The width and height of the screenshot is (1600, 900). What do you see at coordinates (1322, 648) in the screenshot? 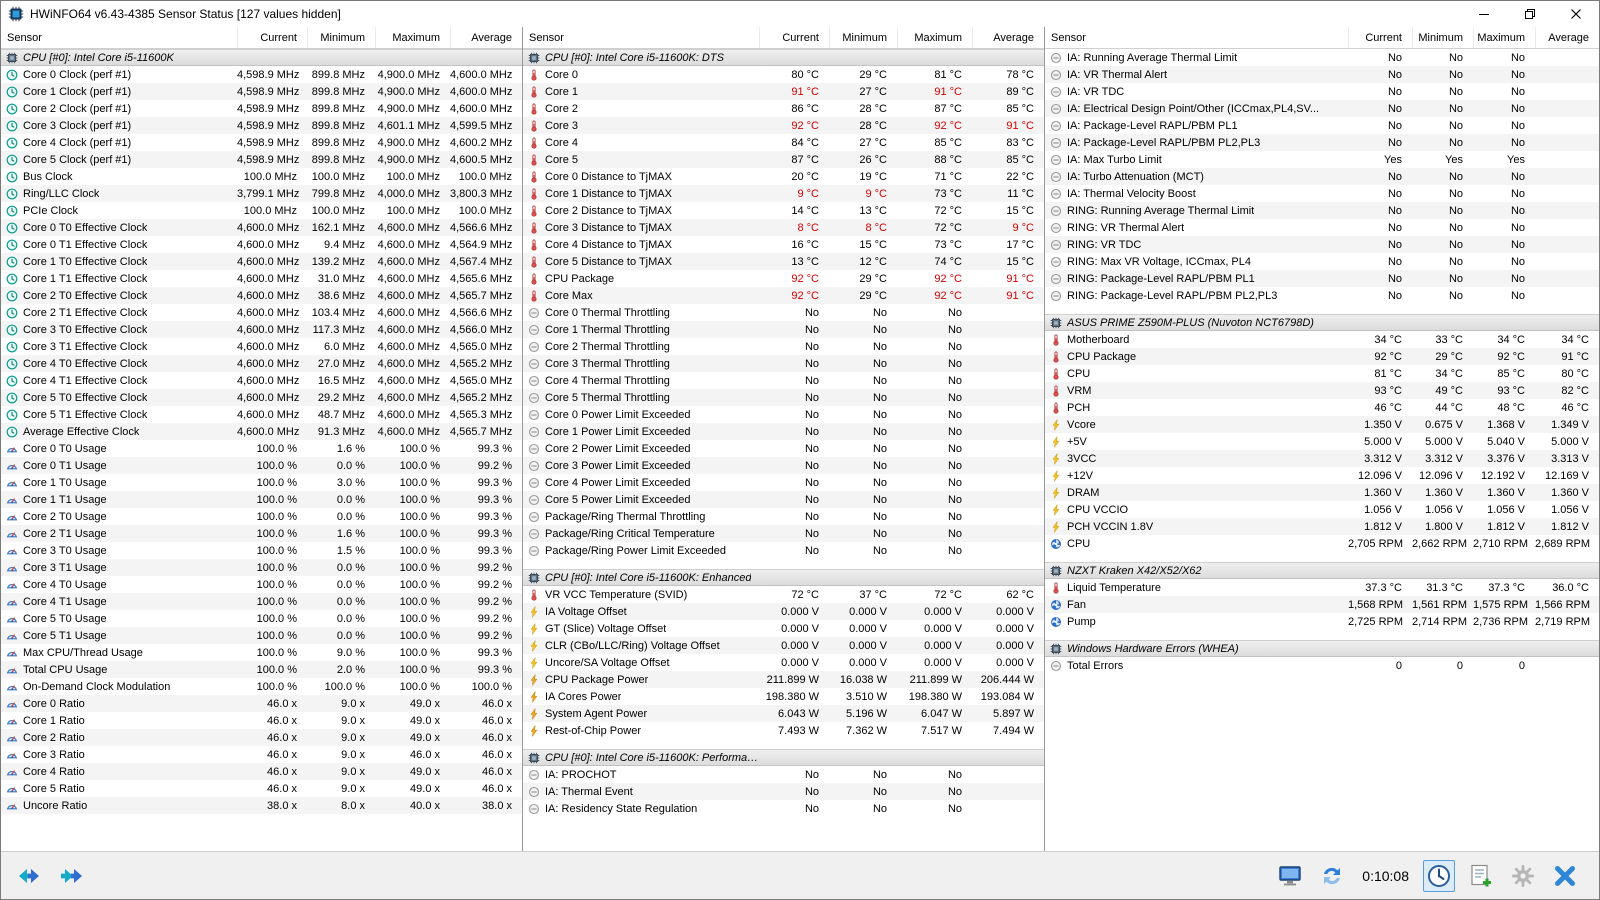
I see `sensor-section-header: Windows Hardware Errors (WHEA)` at bounding box center [1322, 648].